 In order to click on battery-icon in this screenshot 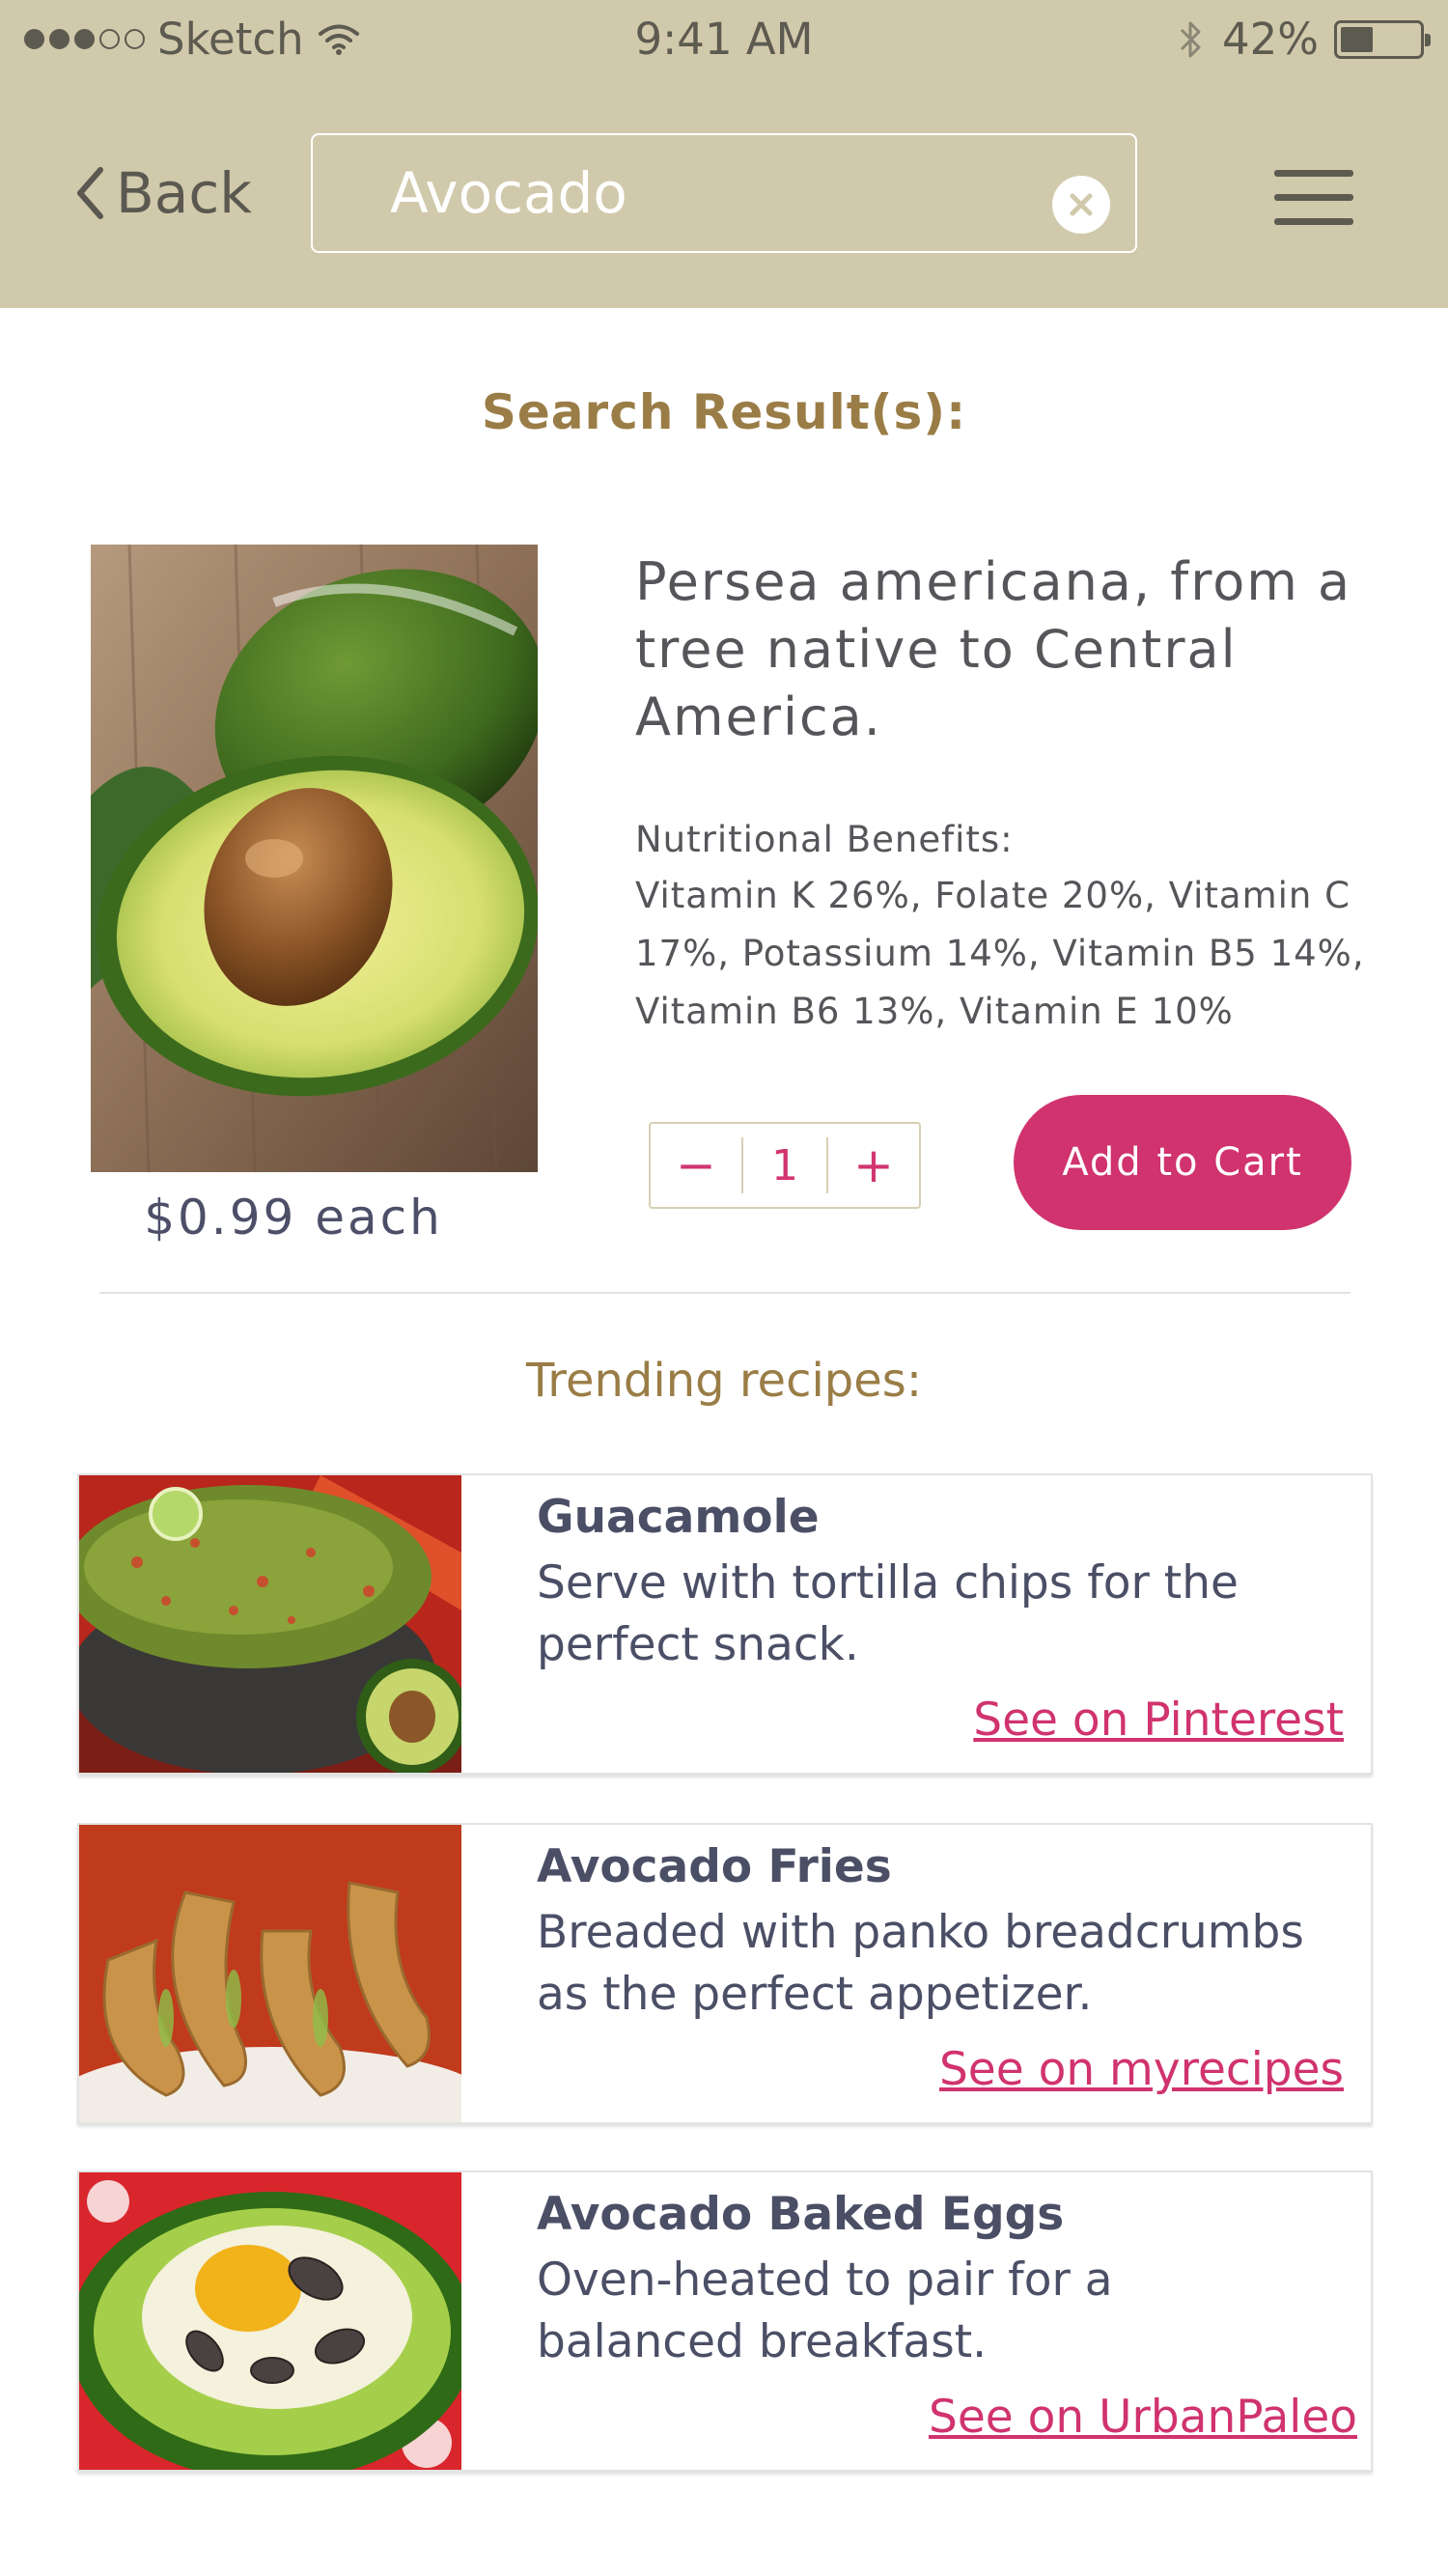, I will do `click(1383, 39)`.